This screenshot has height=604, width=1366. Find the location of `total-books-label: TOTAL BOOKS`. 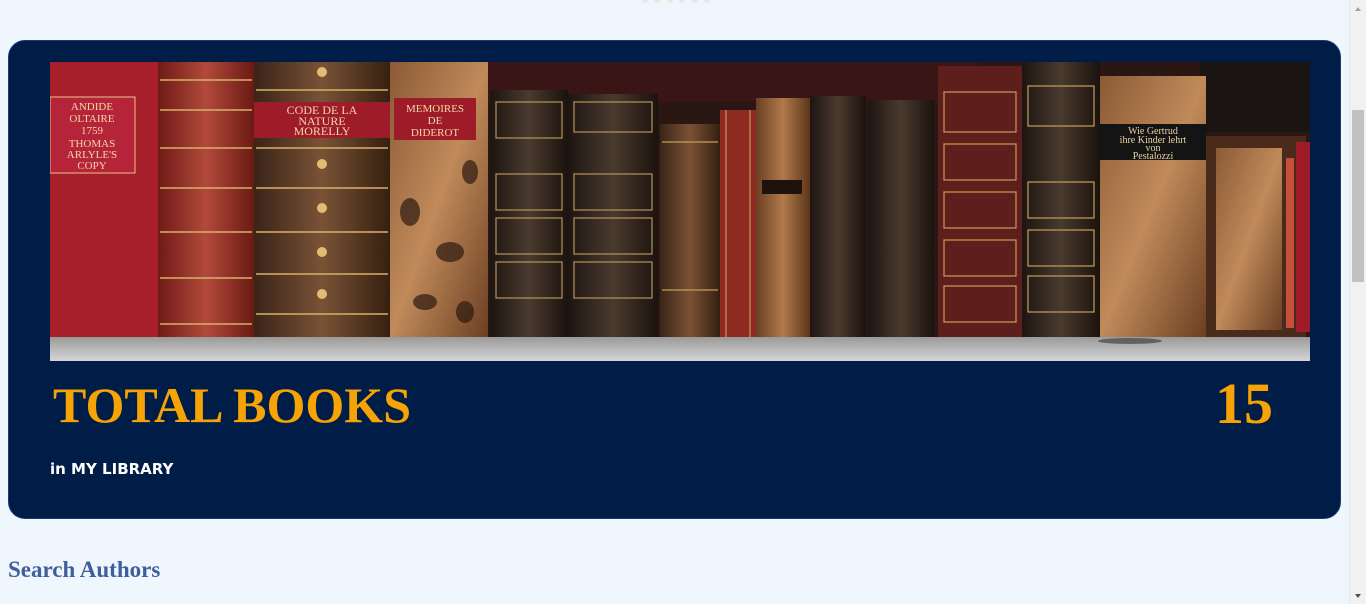

total-books-label: TOTAL BOOKS is located at coordinates (232, 405).